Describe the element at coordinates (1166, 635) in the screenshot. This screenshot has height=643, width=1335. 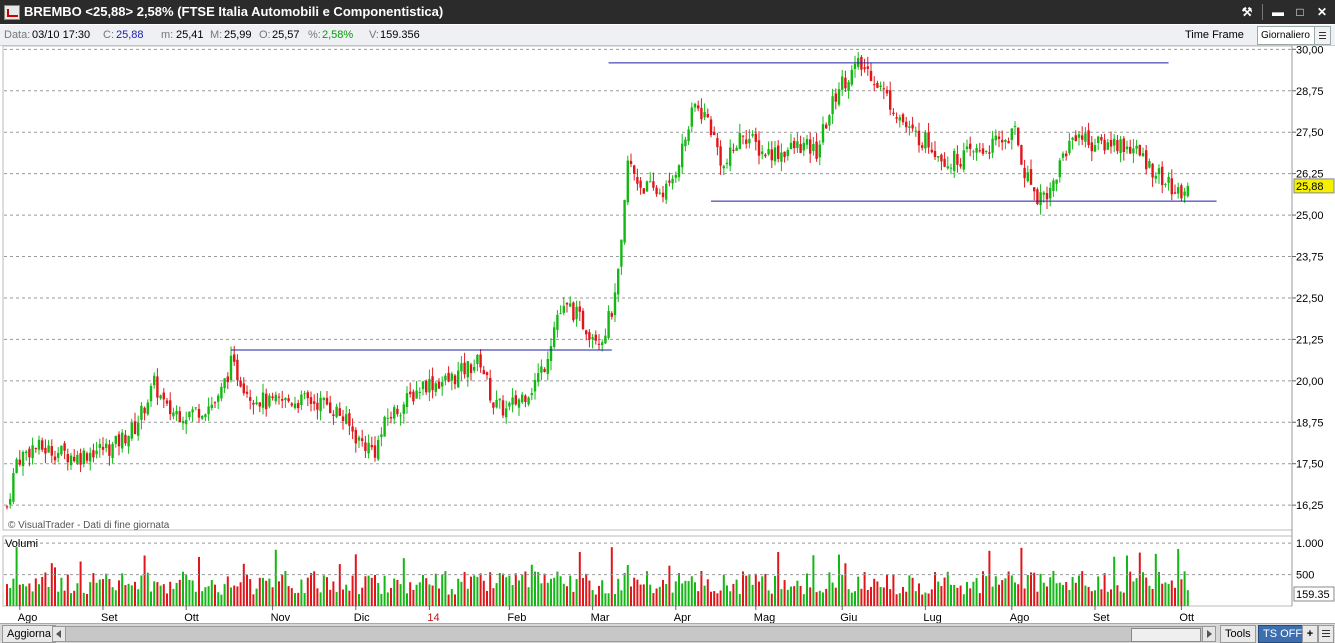
I see `scroll-thumb` at that location.